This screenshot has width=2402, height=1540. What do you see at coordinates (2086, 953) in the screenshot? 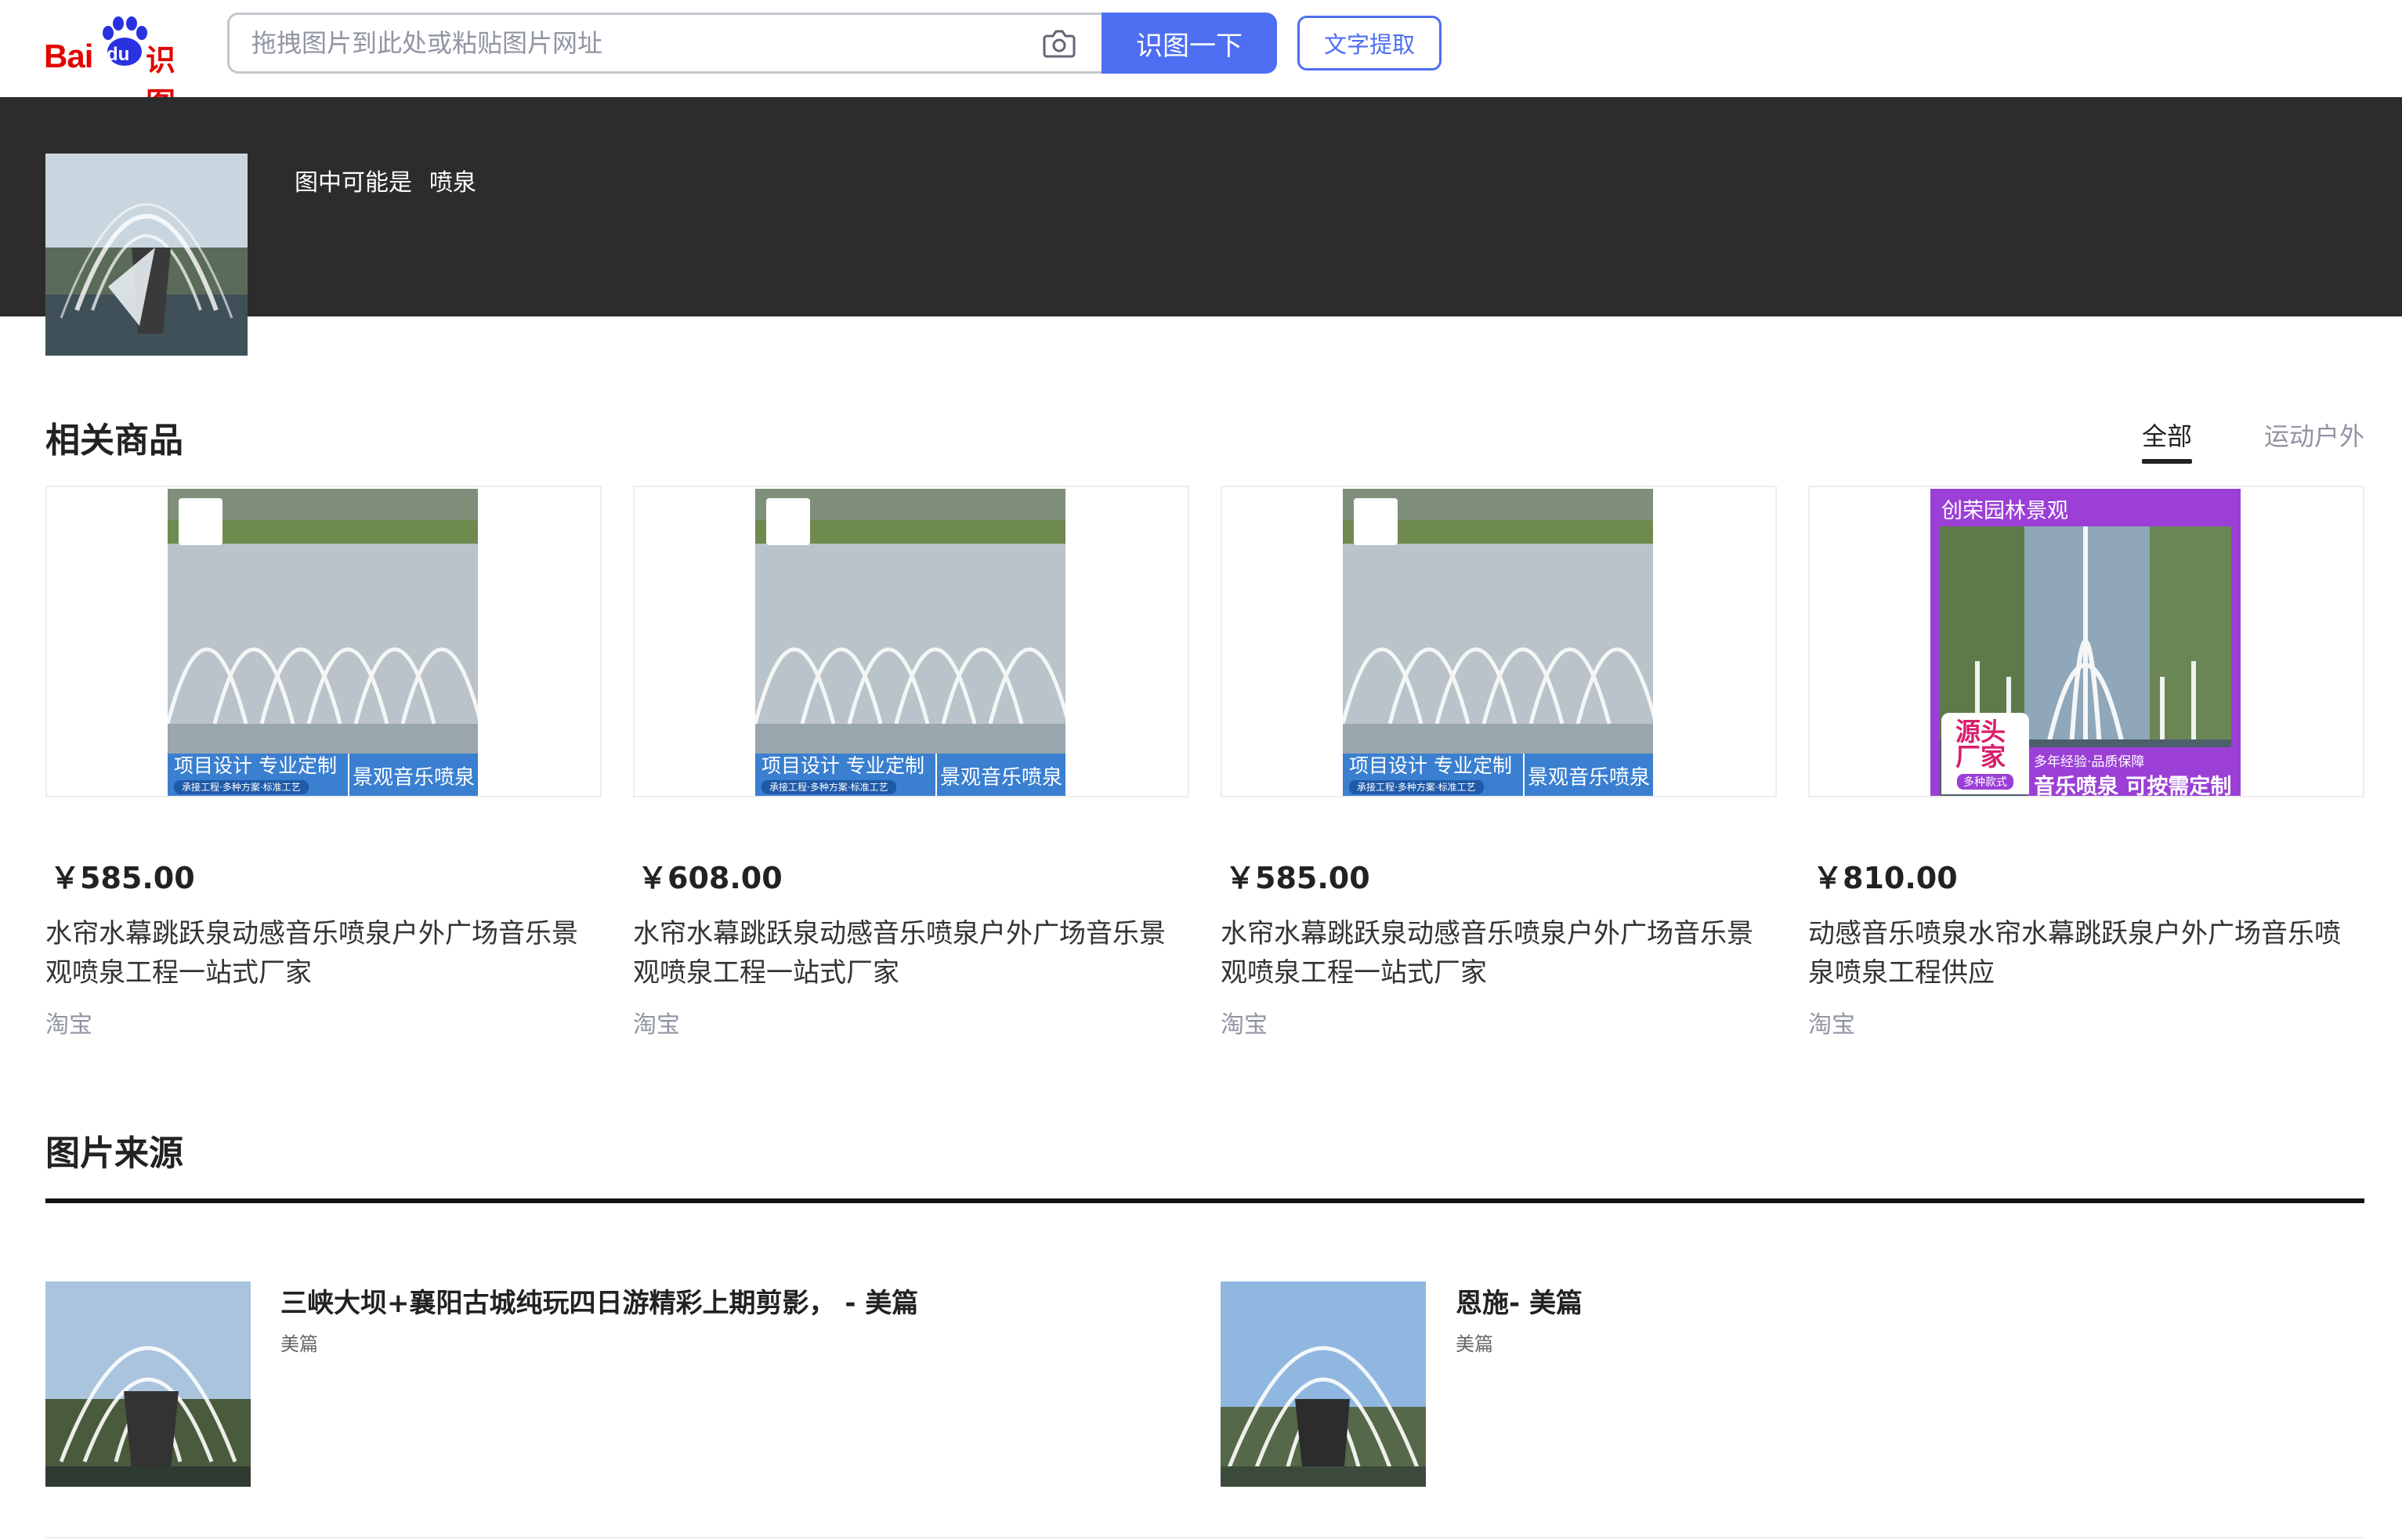
I see `product-title: 动感音乐喷泉水帘水幕跳跃泉户外广场音乐喷泉喷泉工程供应` at bounding box center [2086, 953].